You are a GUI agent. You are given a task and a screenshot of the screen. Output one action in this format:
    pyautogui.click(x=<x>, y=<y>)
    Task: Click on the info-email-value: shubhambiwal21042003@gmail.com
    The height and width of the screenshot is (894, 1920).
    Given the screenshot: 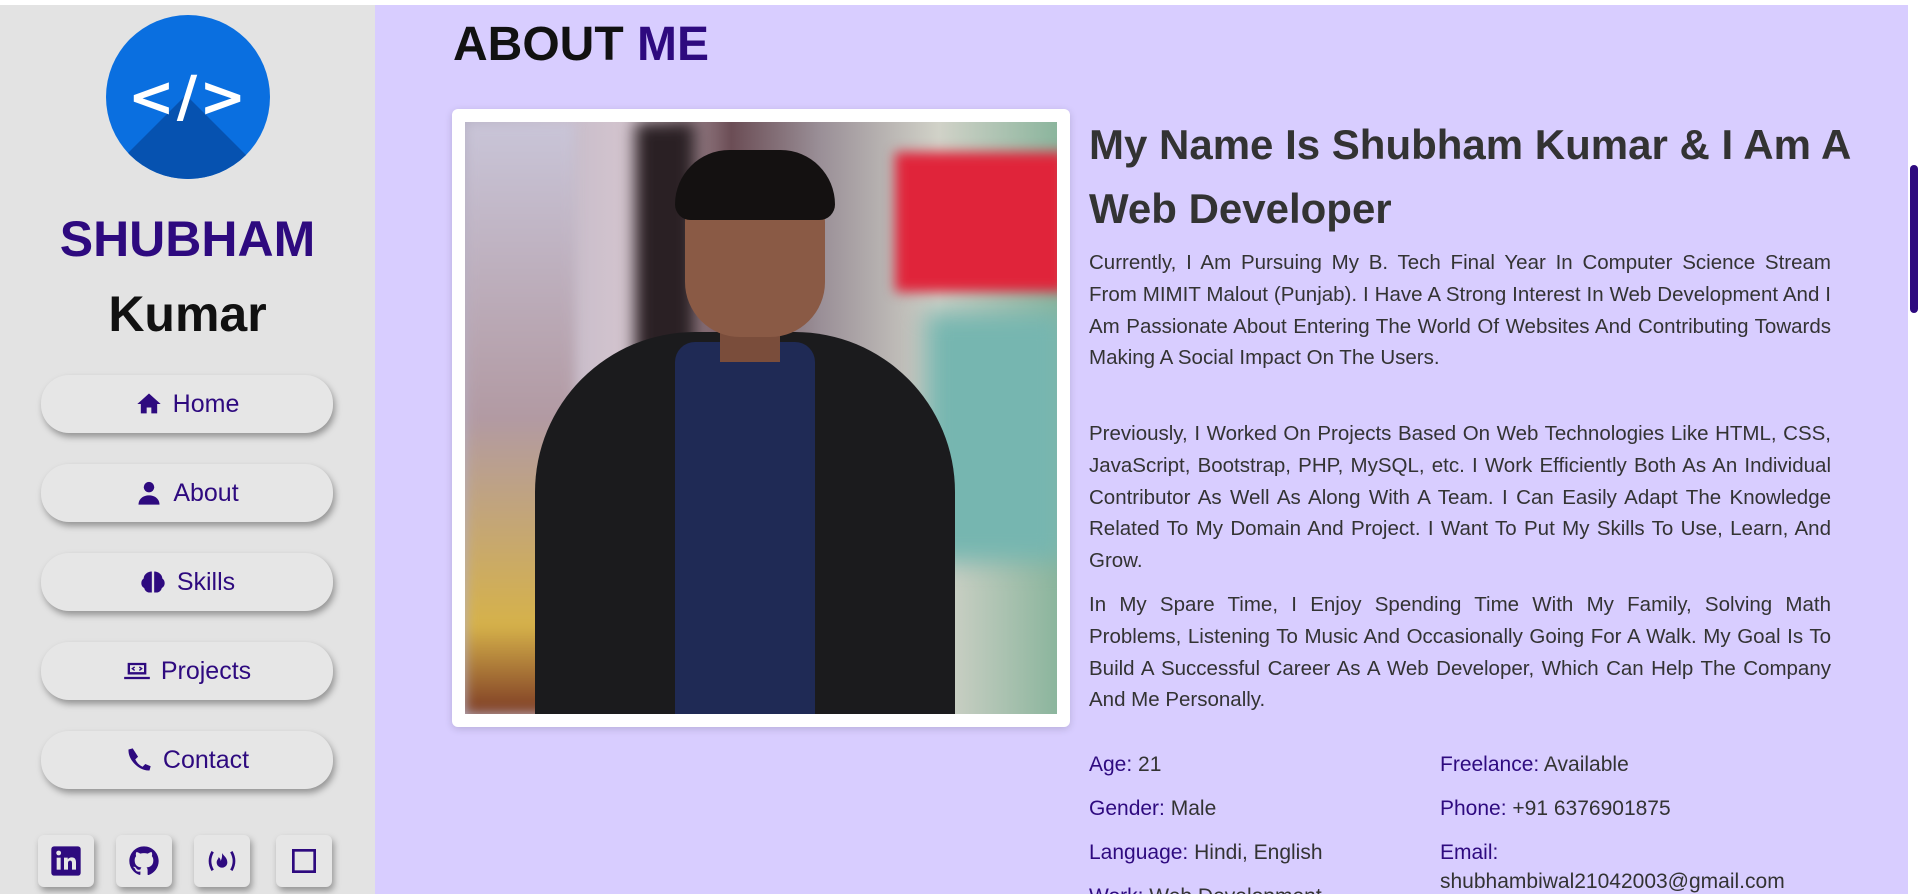 What is the action you would take?
    pyautogui.click(x=1612, y=880)
    